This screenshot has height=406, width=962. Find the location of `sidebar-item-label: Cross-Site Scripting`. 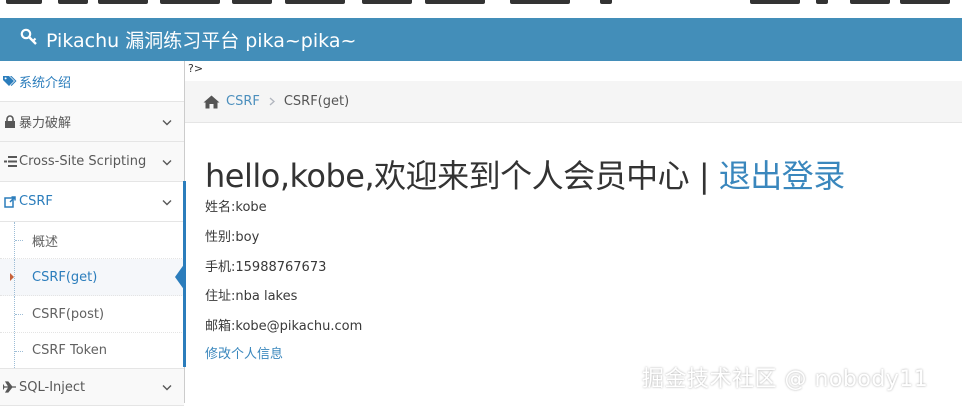

sidebar-item-label: Cross-Site Scripting is located at coordinates (83, 161).